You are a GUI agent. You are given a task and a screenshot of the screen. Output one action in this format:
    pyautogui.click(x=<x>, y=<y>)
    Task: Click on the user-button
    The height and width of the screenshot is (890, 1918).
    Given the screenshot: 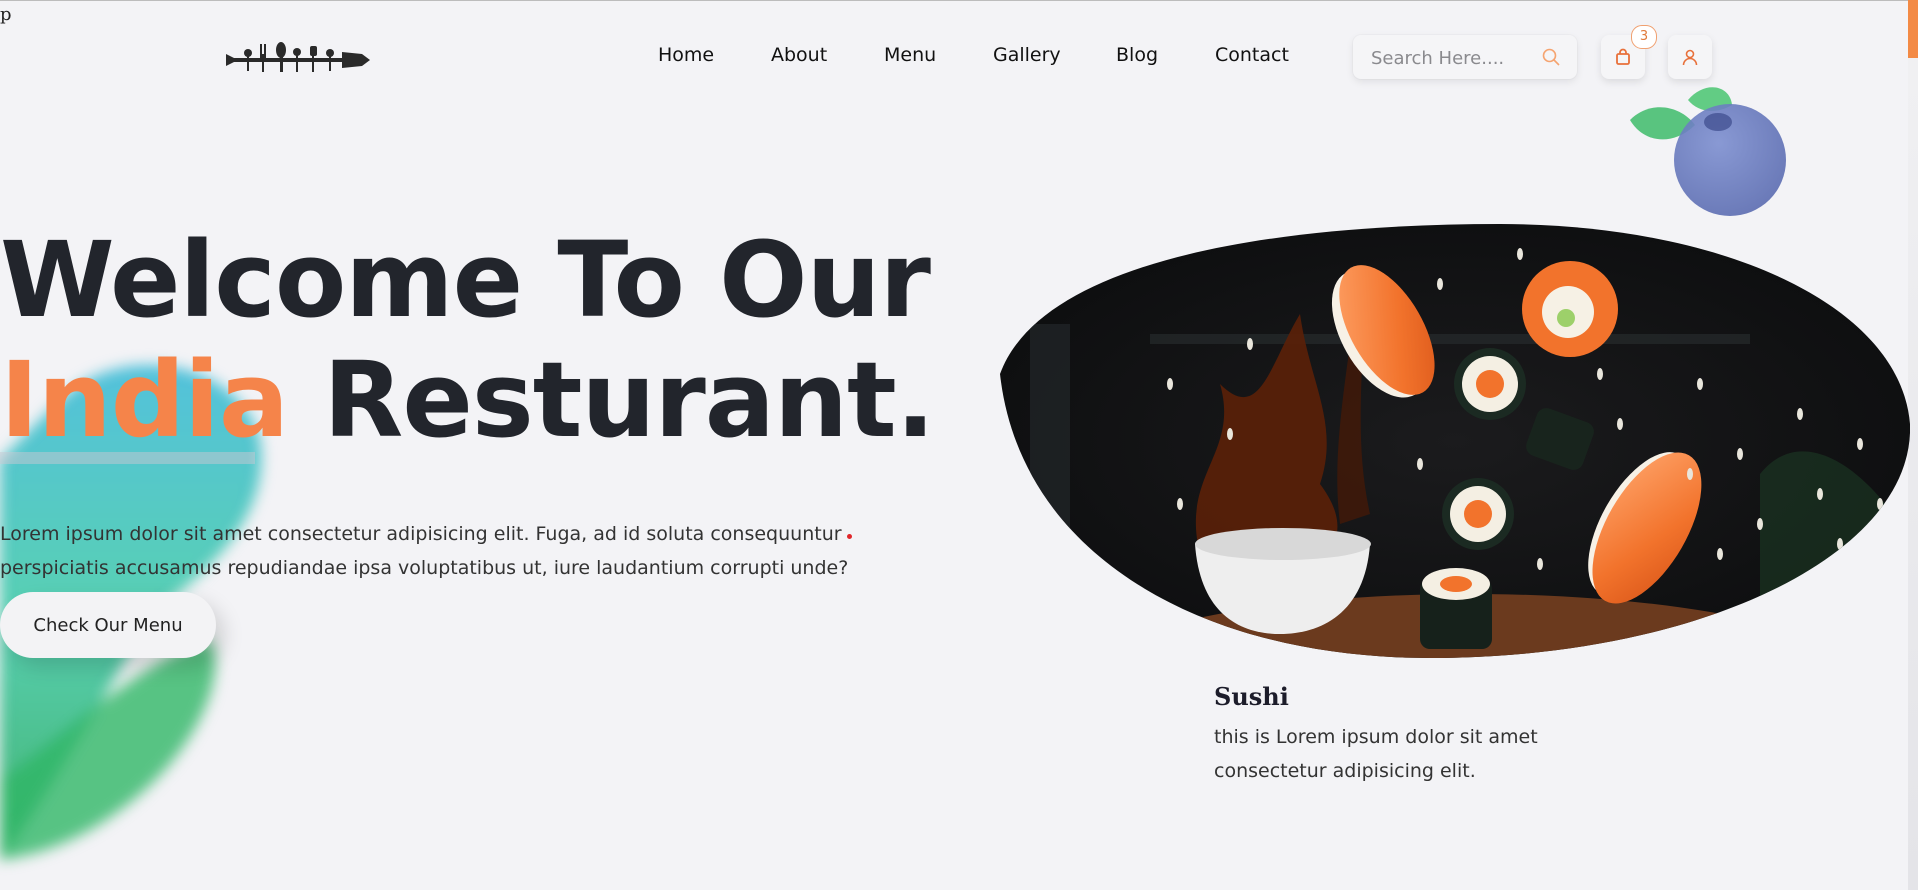 What is the action you would take?
    pyautogui.click(x=1690, y=57)
    